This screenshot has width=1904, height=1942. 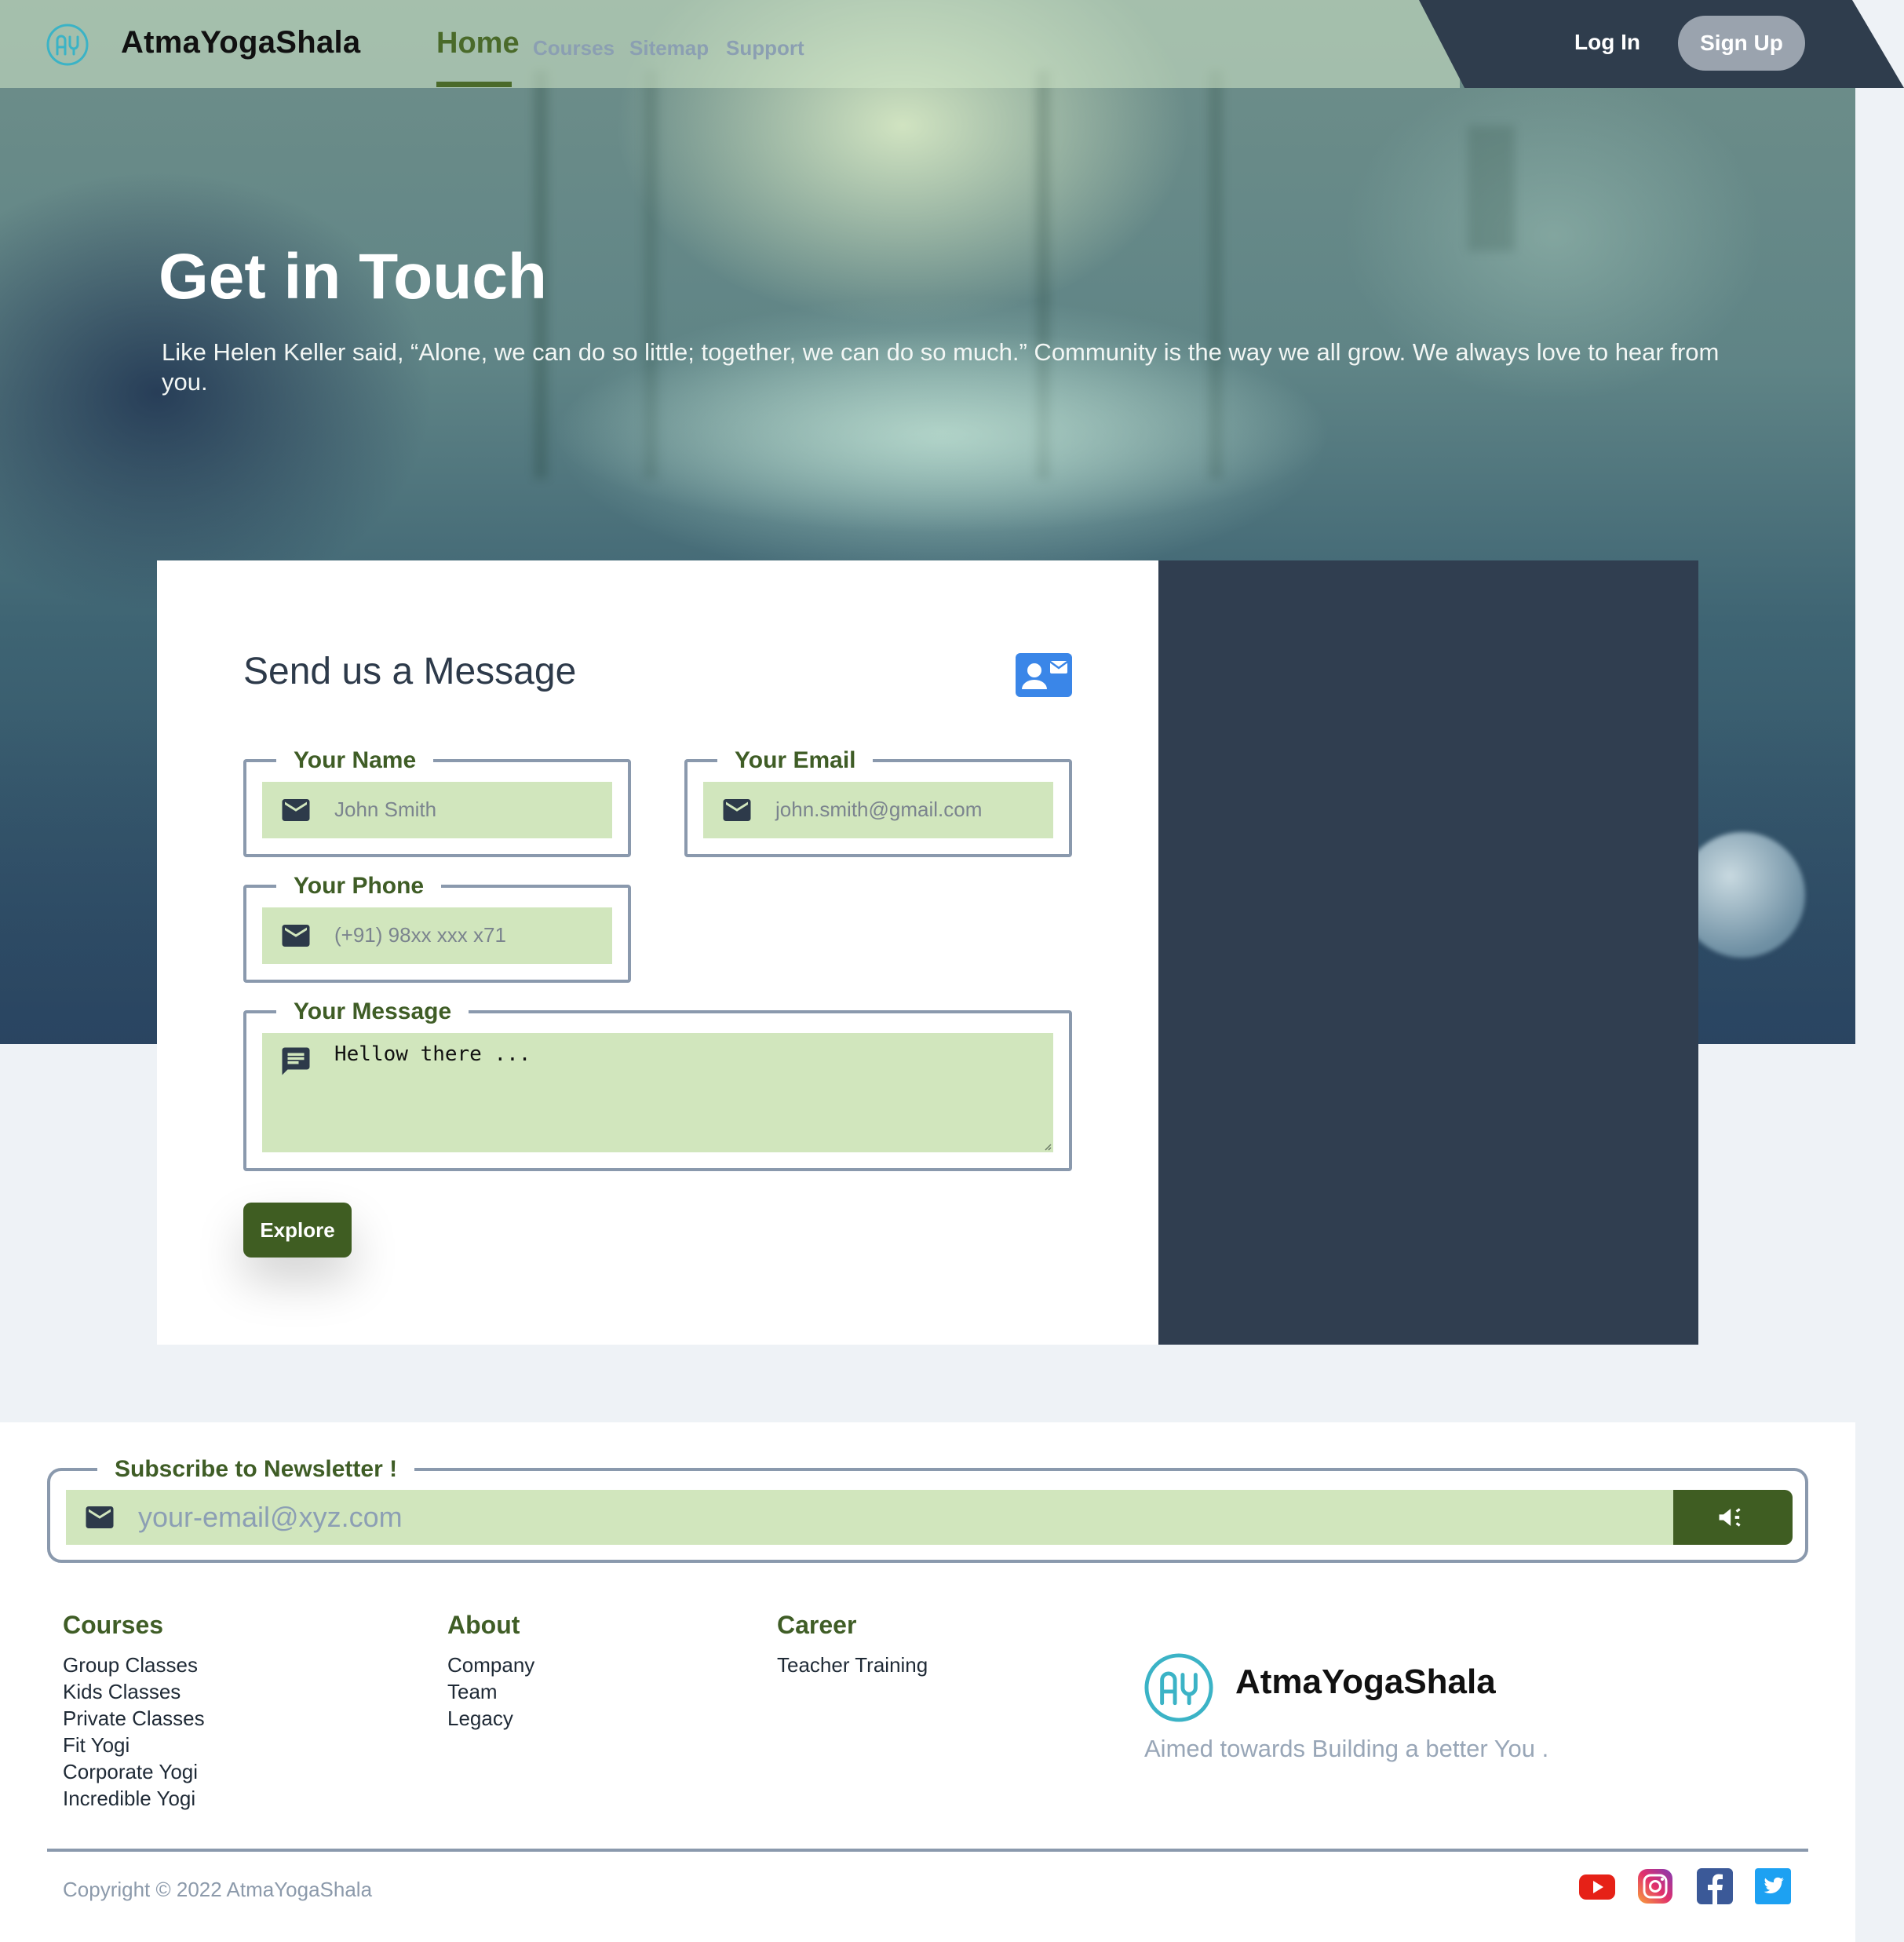 What do you see at coordinates (240, 42) in the screenshot?
I see `brand-name: AtmaYogaShala` at bounding box center [240, 42].